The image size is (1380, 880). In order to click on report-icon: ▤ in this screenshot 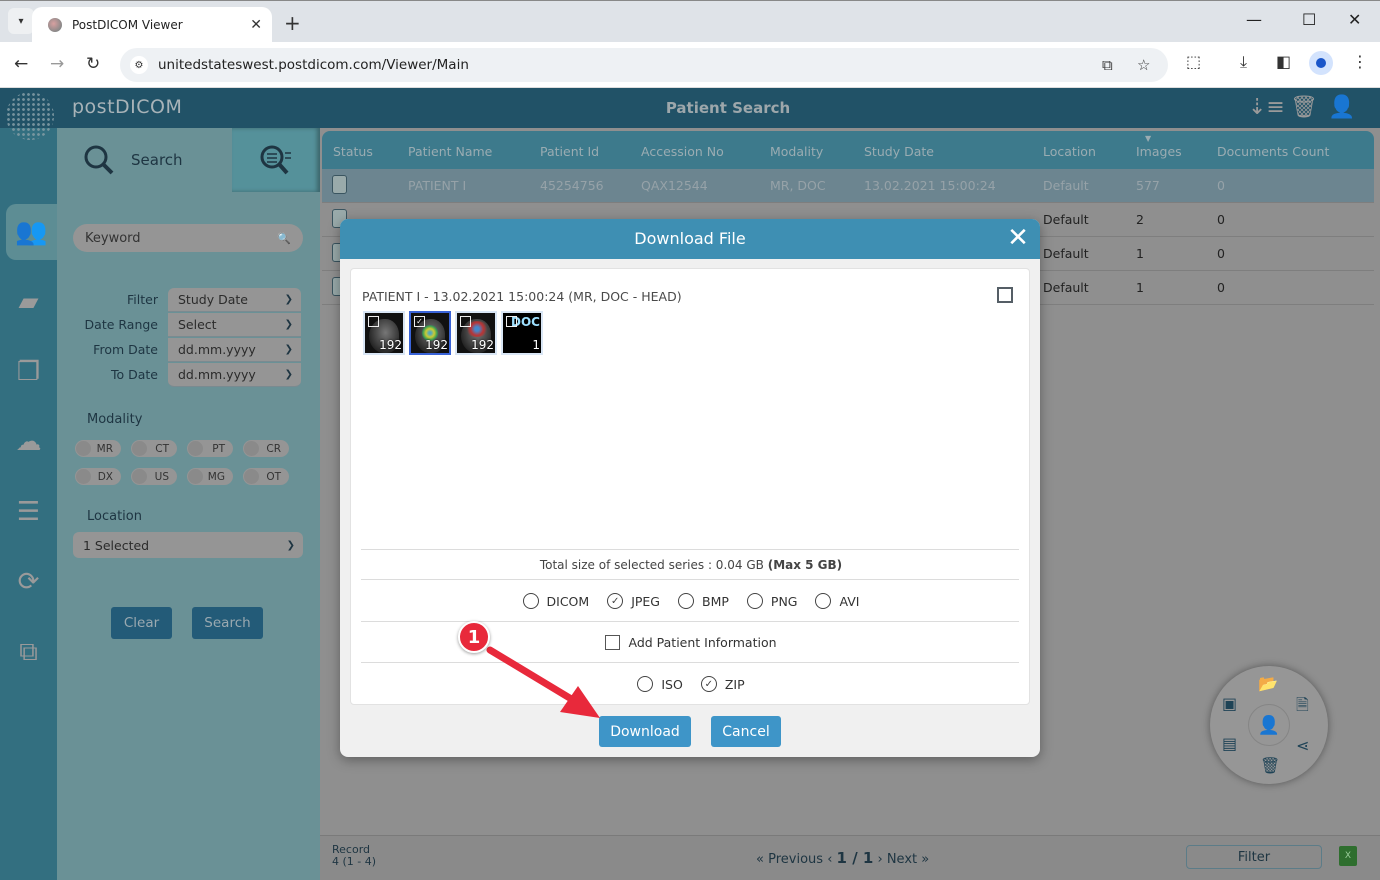, I will do `click(1229, 743)`.